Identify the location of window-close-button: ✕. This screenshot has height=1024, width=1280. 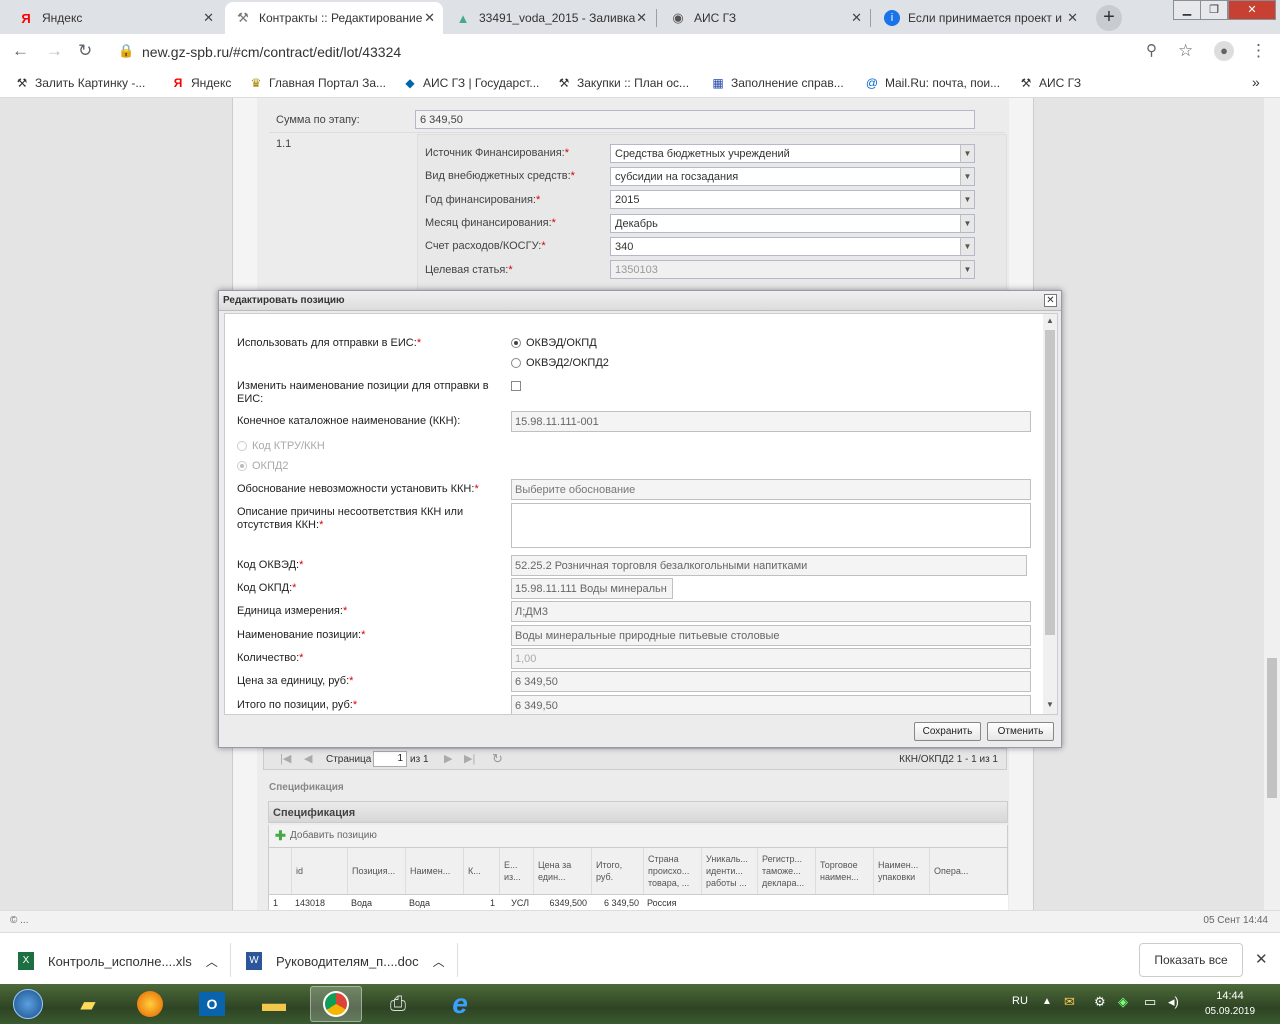
(1252, 10).